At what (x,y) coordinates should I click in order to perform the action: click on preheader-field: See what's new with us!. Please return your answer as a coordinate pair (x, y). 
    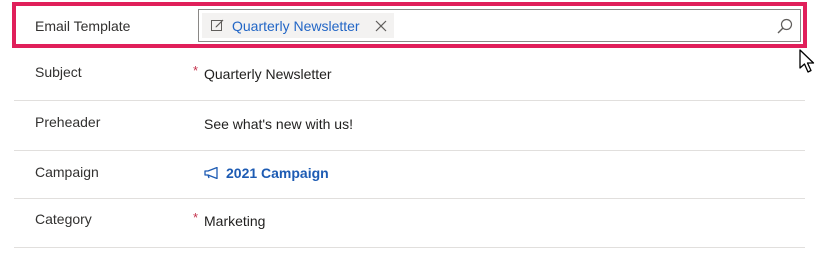
    Looking at the image, I should click on (278, 124).